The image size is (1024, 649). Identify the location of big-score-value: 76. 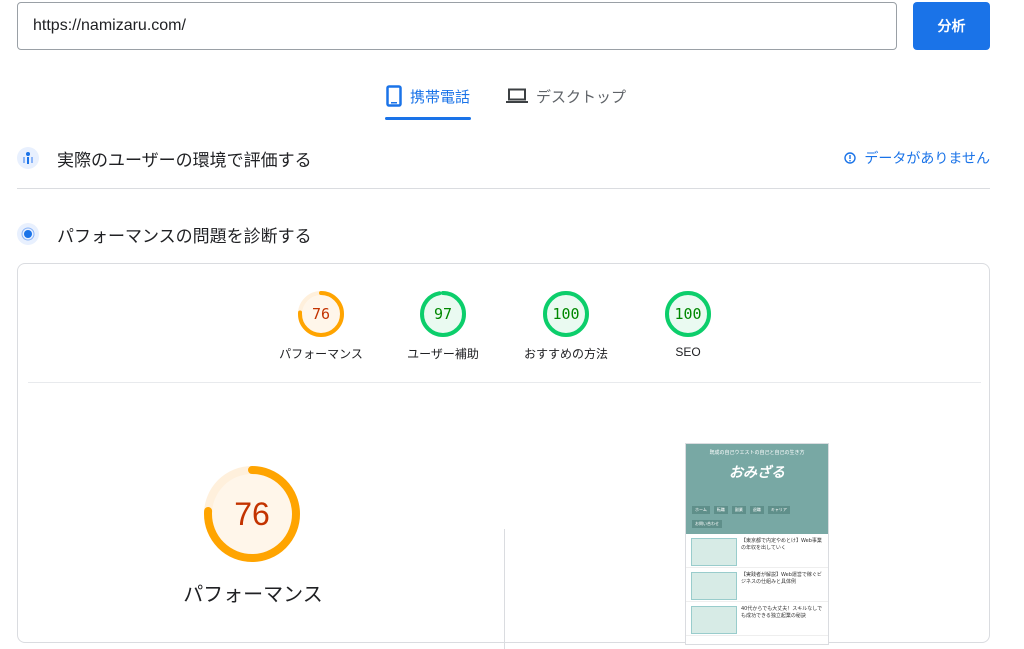
(252, 514).